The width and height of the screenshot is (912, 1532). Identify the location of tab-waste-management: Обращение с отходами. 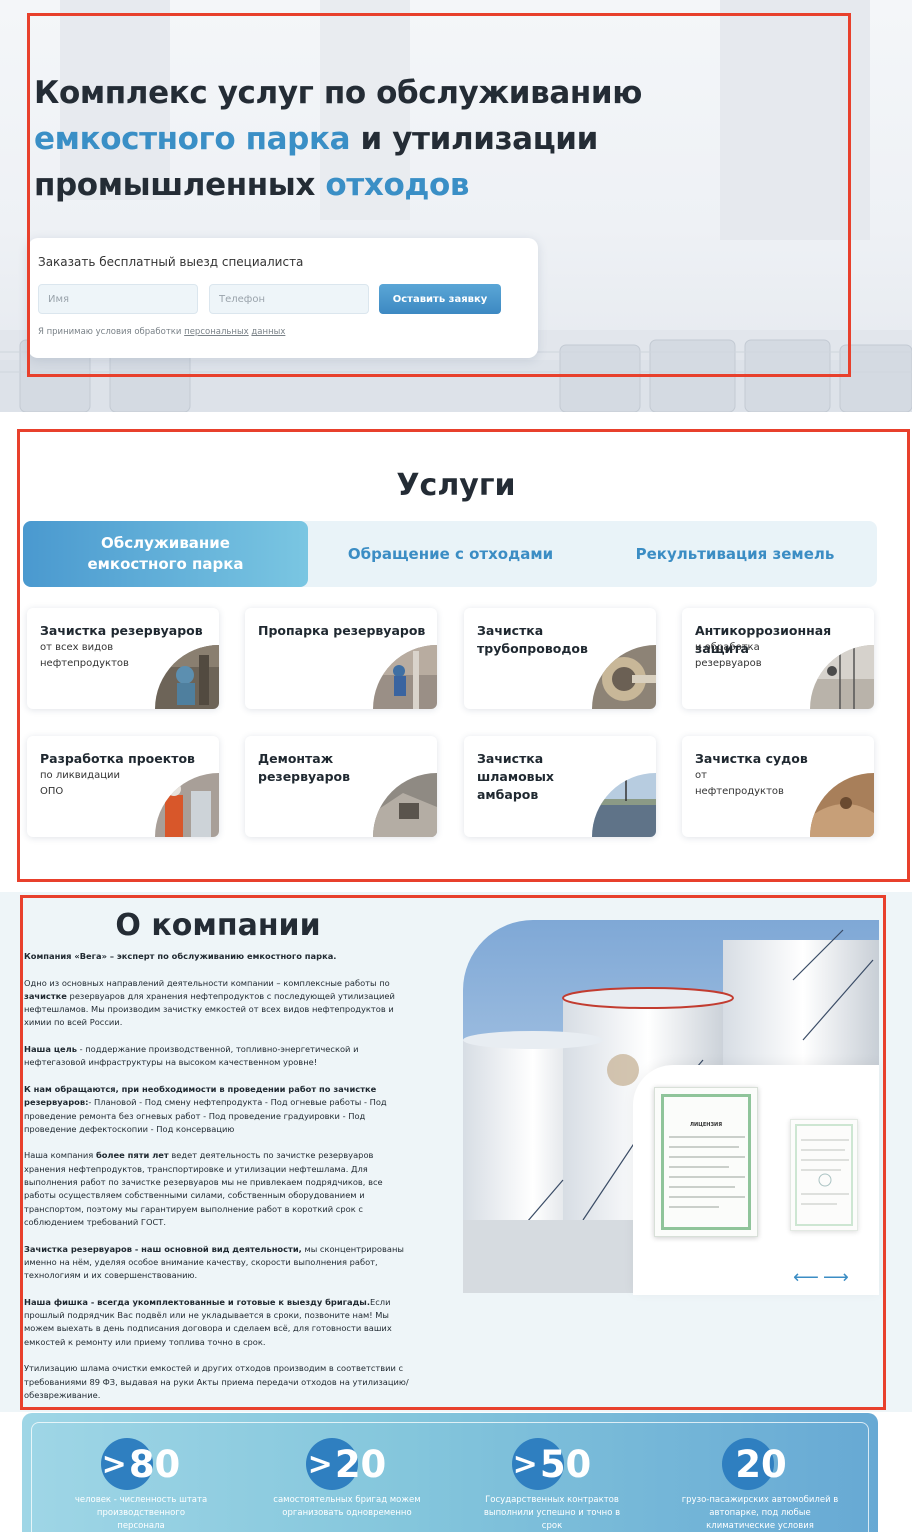
(450, 554).